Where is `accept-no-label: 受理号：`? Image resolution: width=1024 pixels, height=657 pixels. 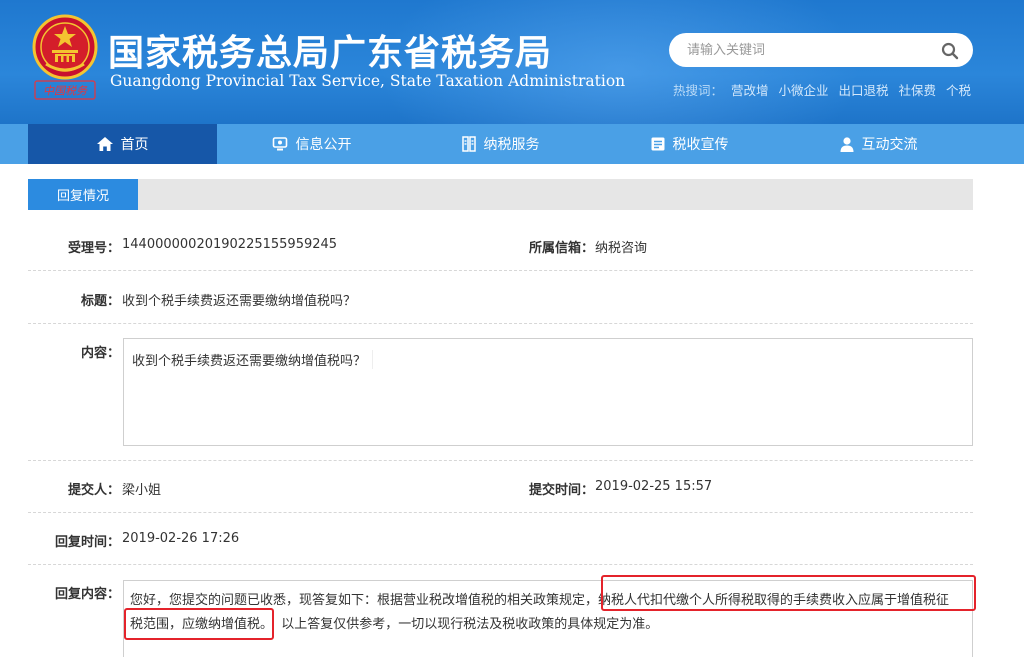
accept-no-label: 受理号： is located at coordinates (93, 248).